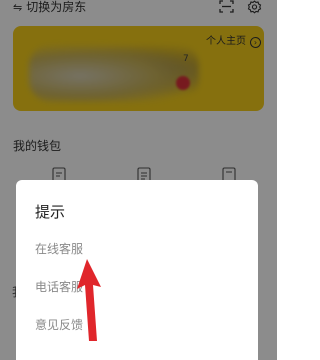  Describe the element at coordinates (89, 300) in the screenshot. I see `red-pointer-arrow-icon` at that location.